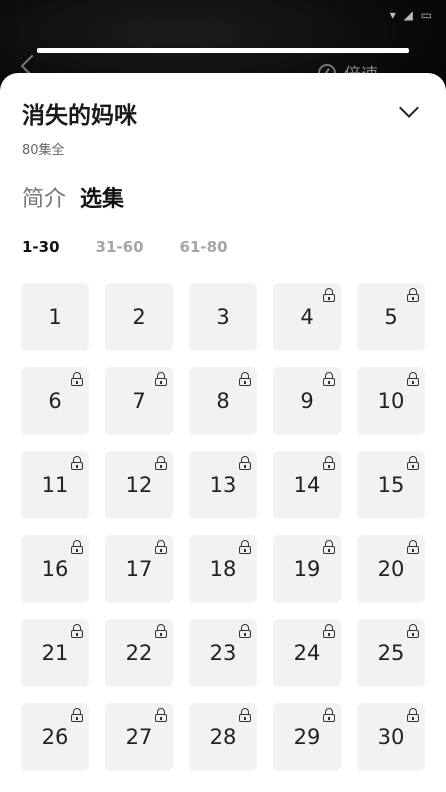 The image size is (446, 792). I want to click on episode-number: 24, so click(307, 653).